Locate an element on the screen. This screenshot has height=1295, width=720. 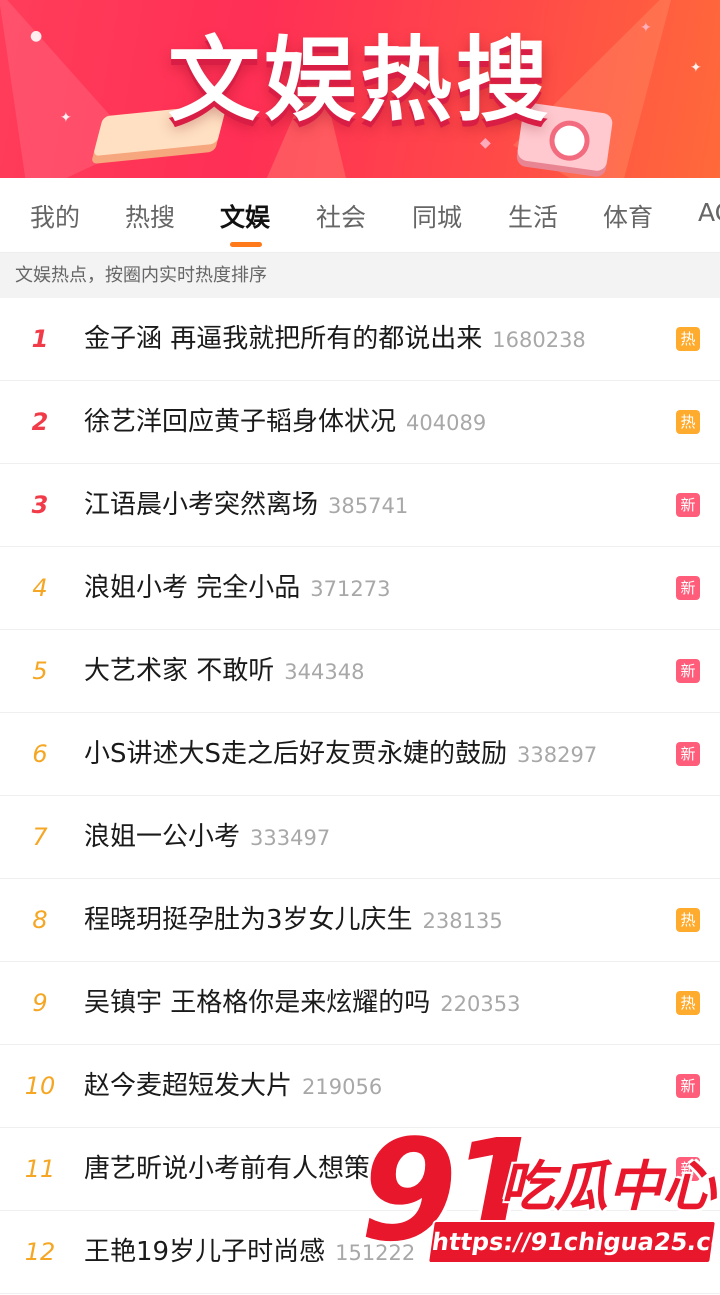
rank-number: 5 is located at coordinates (40, 671).